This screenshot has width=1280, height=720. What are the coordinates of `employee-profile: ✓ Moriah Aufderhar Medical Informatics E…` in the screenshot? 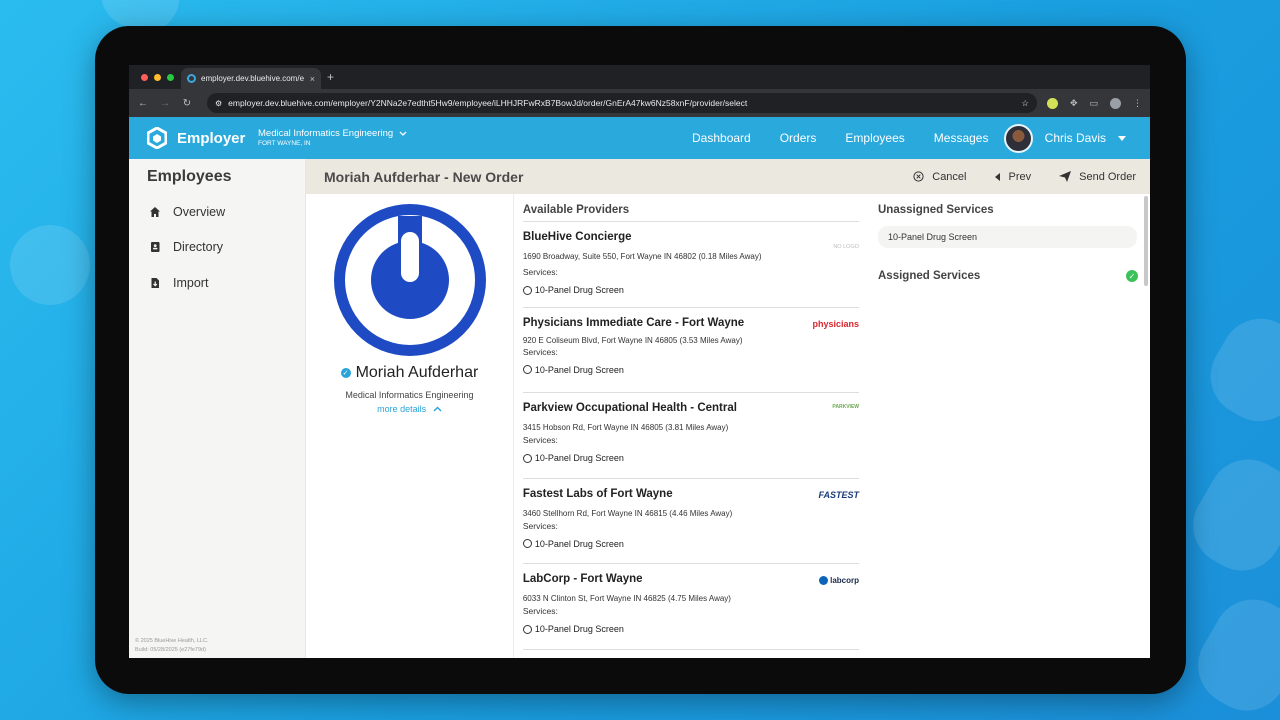 It's located at (410, 426).